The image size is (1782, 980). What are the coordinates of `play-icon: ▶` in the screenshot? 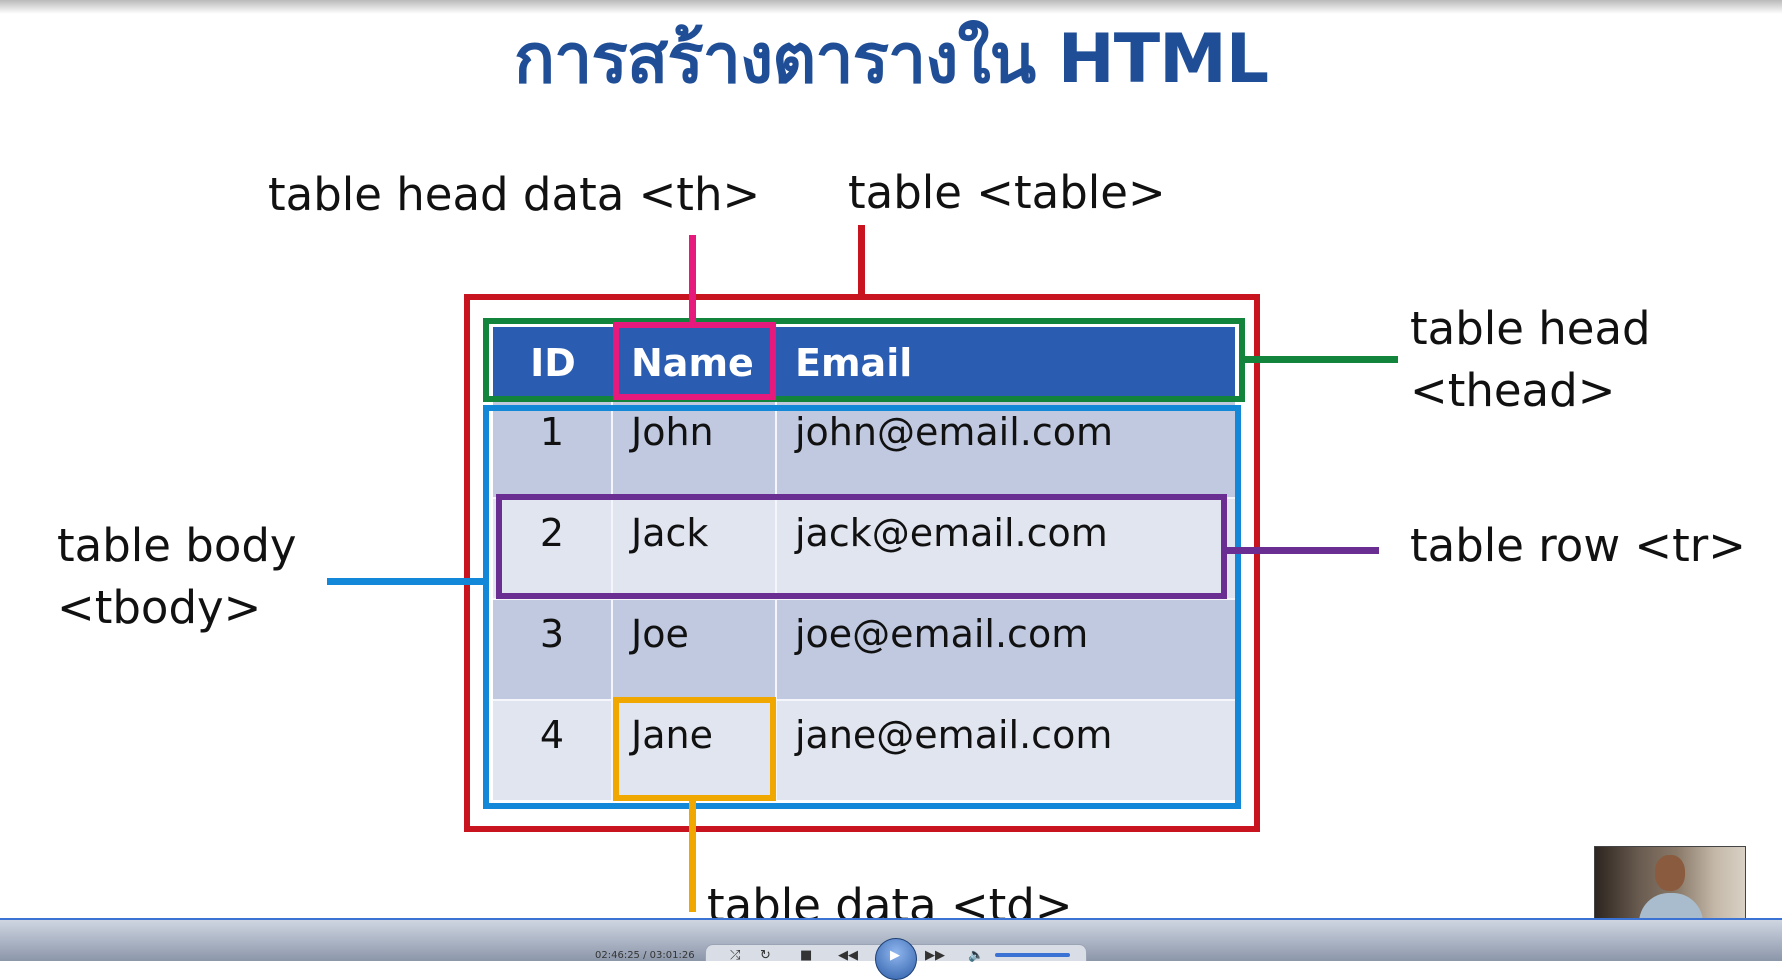 It's located at (895, 955).